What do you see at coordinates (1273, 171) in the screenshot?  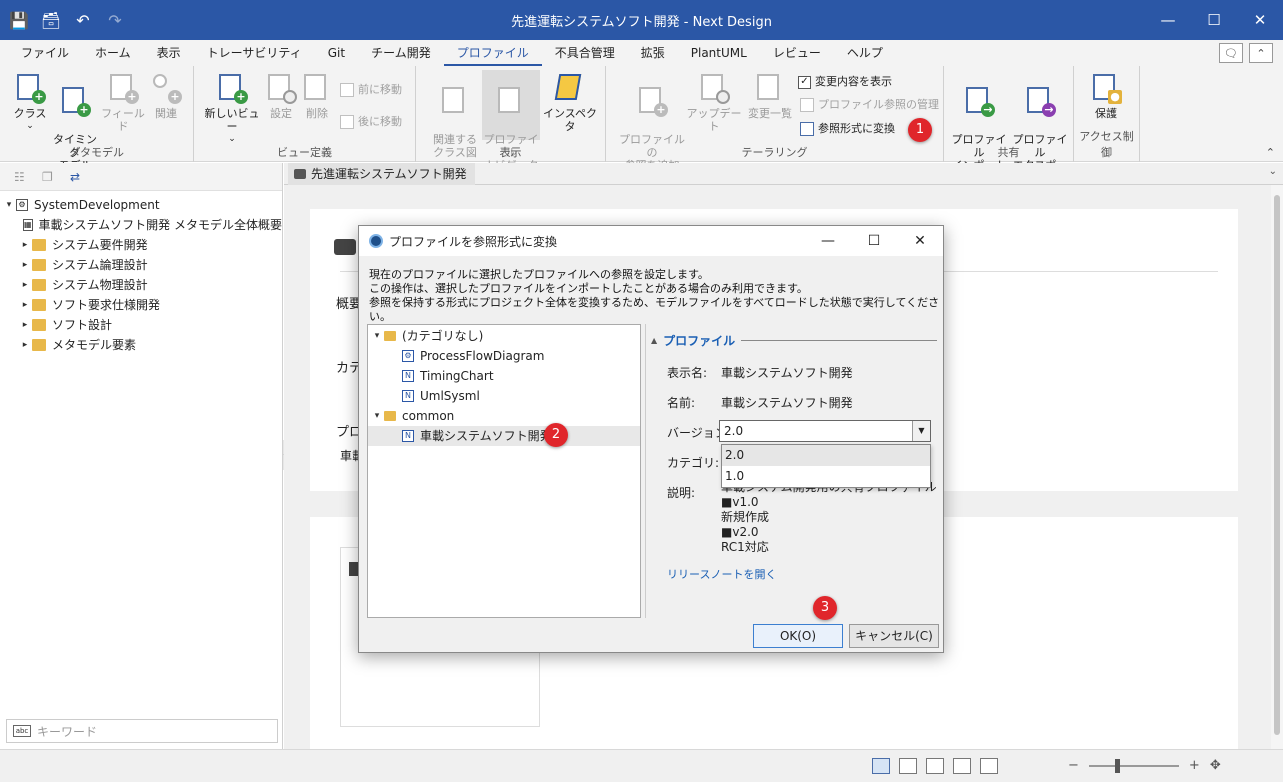 I see `chevron-down-icon: ⌄` at bounding box center [1273, 171].